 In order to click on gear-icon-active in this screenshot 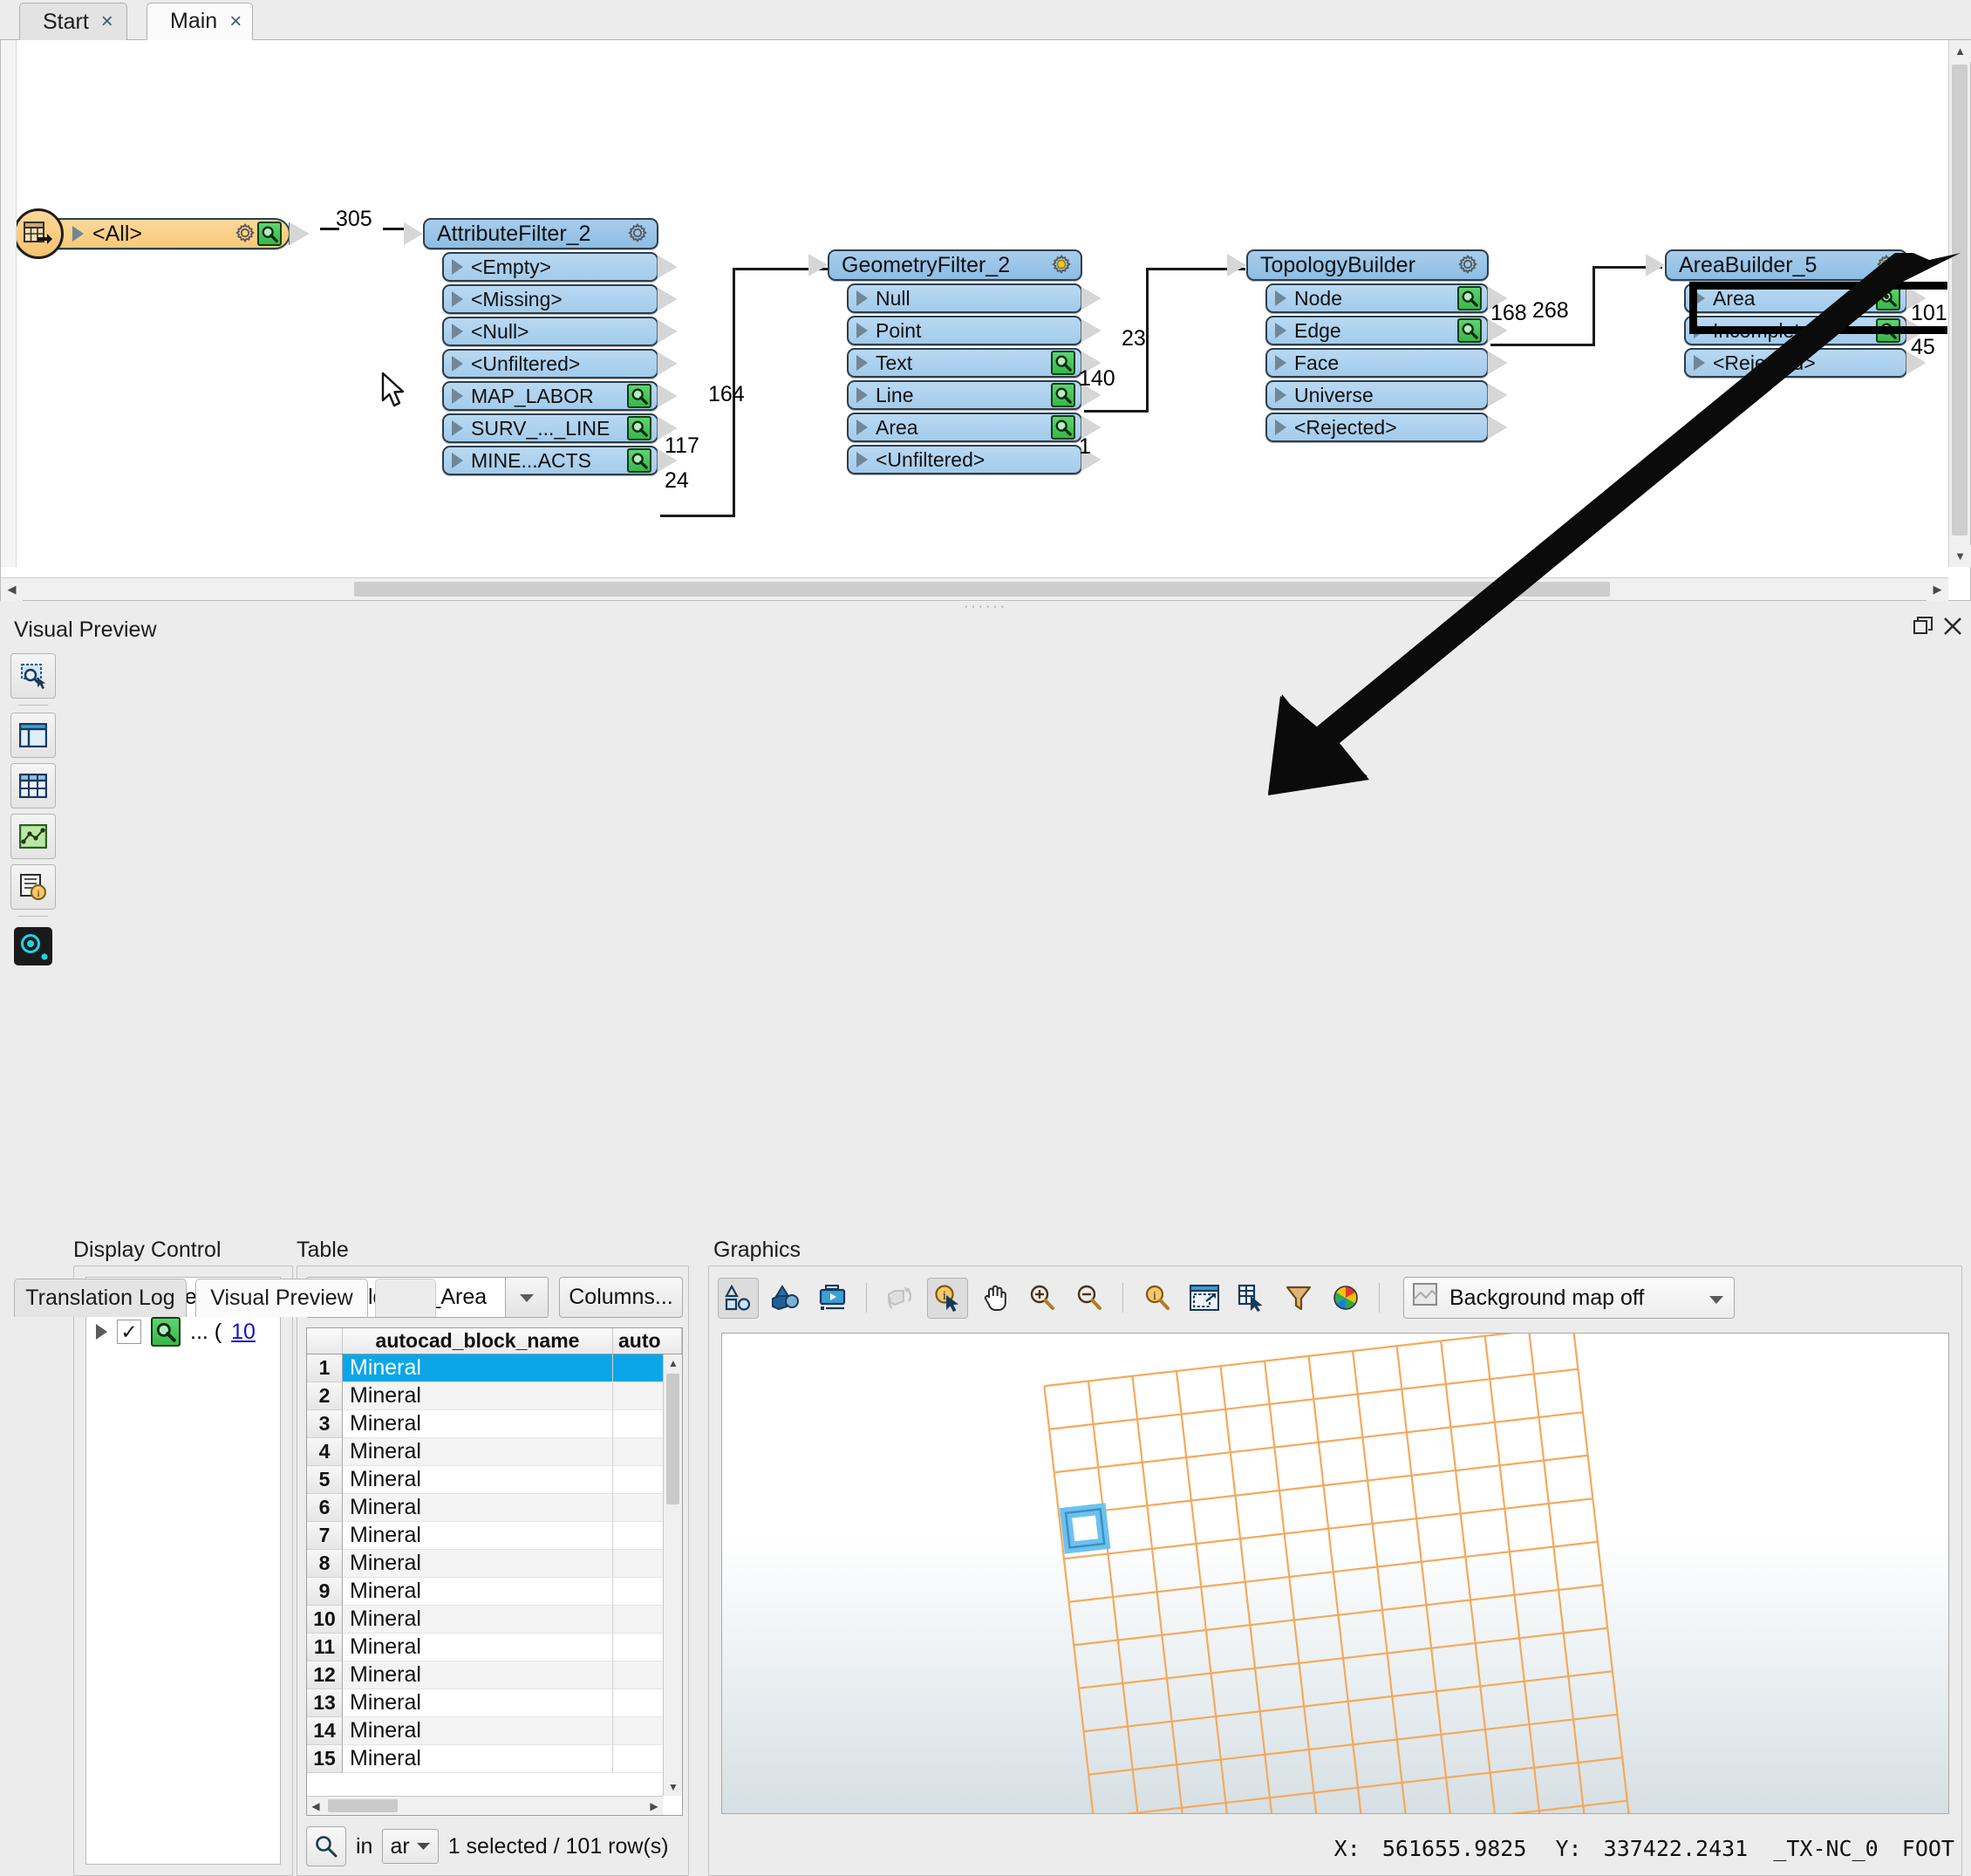, I will do `click(1061, 265)`.